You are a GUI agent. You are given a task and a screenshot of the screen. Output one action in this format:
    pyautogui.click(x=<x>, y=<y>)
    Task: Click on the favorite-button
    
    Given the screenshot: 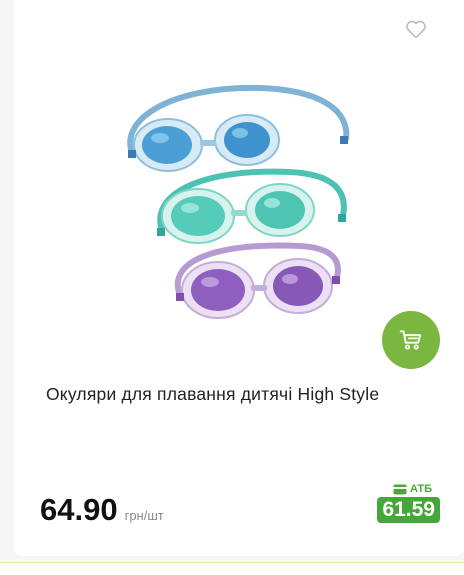 What is the action you would take?
    pyautogui.click(x=416, y=29)
    